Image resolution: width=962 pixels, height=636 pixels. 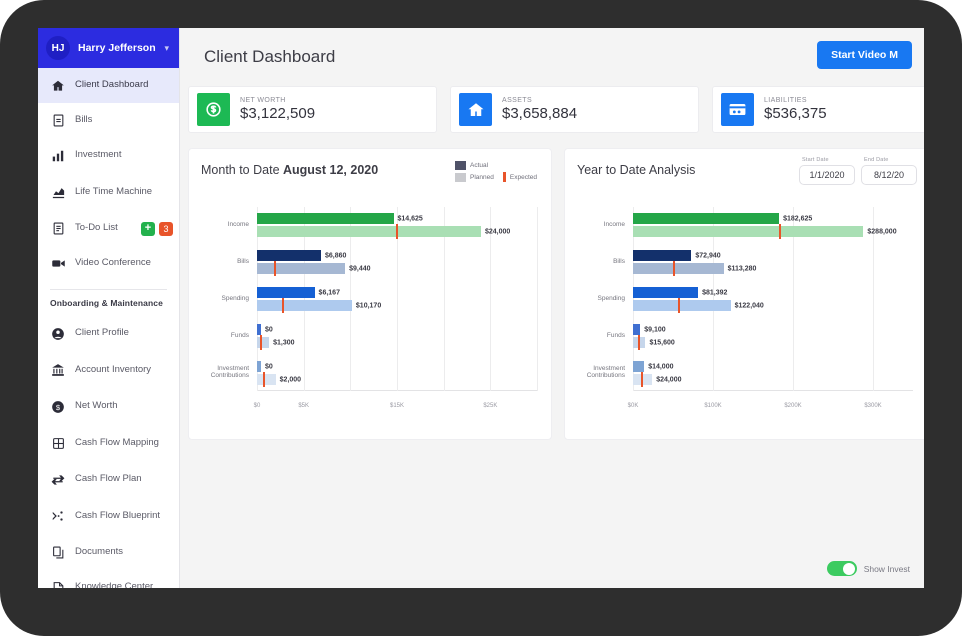 I want to click on panel-title-prefix: Month to Date, so click(x=242, y=170).